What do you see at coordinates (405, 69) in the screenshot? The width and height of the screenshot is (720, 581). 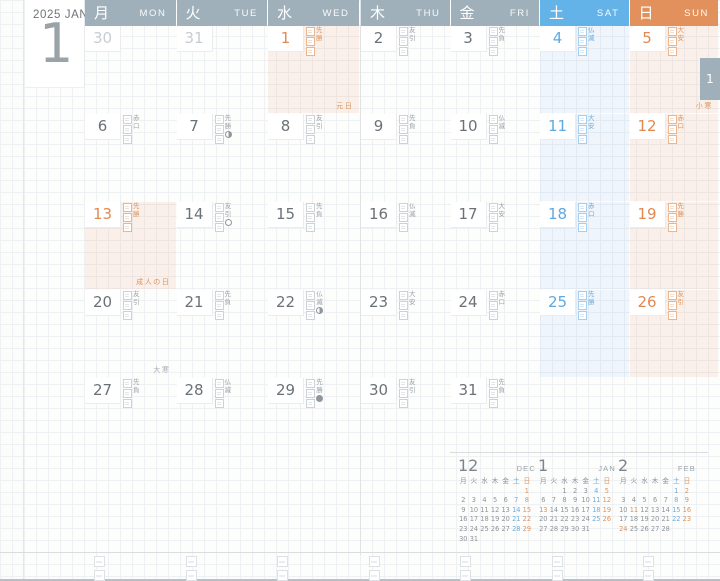 I see `day-cell: 2 友引` at bounding box center [405, 69].